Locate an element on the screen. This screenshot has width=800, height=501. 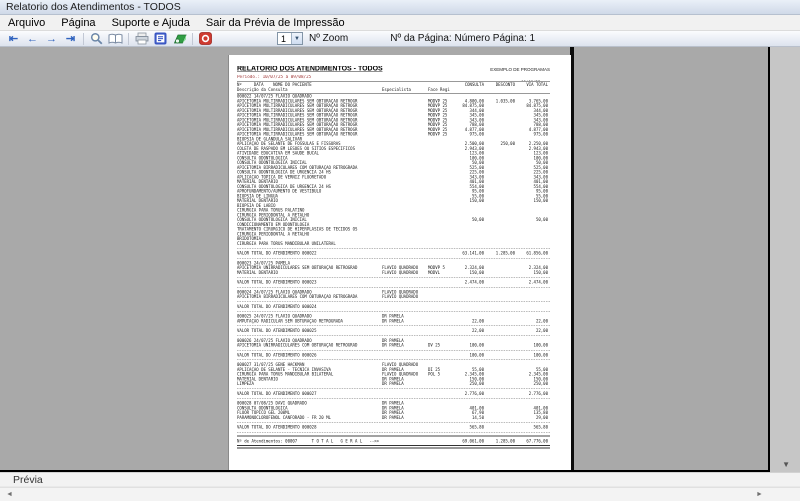
menu-item-suporte: Suporte e Ajuda is located at coordinates (151, 22).